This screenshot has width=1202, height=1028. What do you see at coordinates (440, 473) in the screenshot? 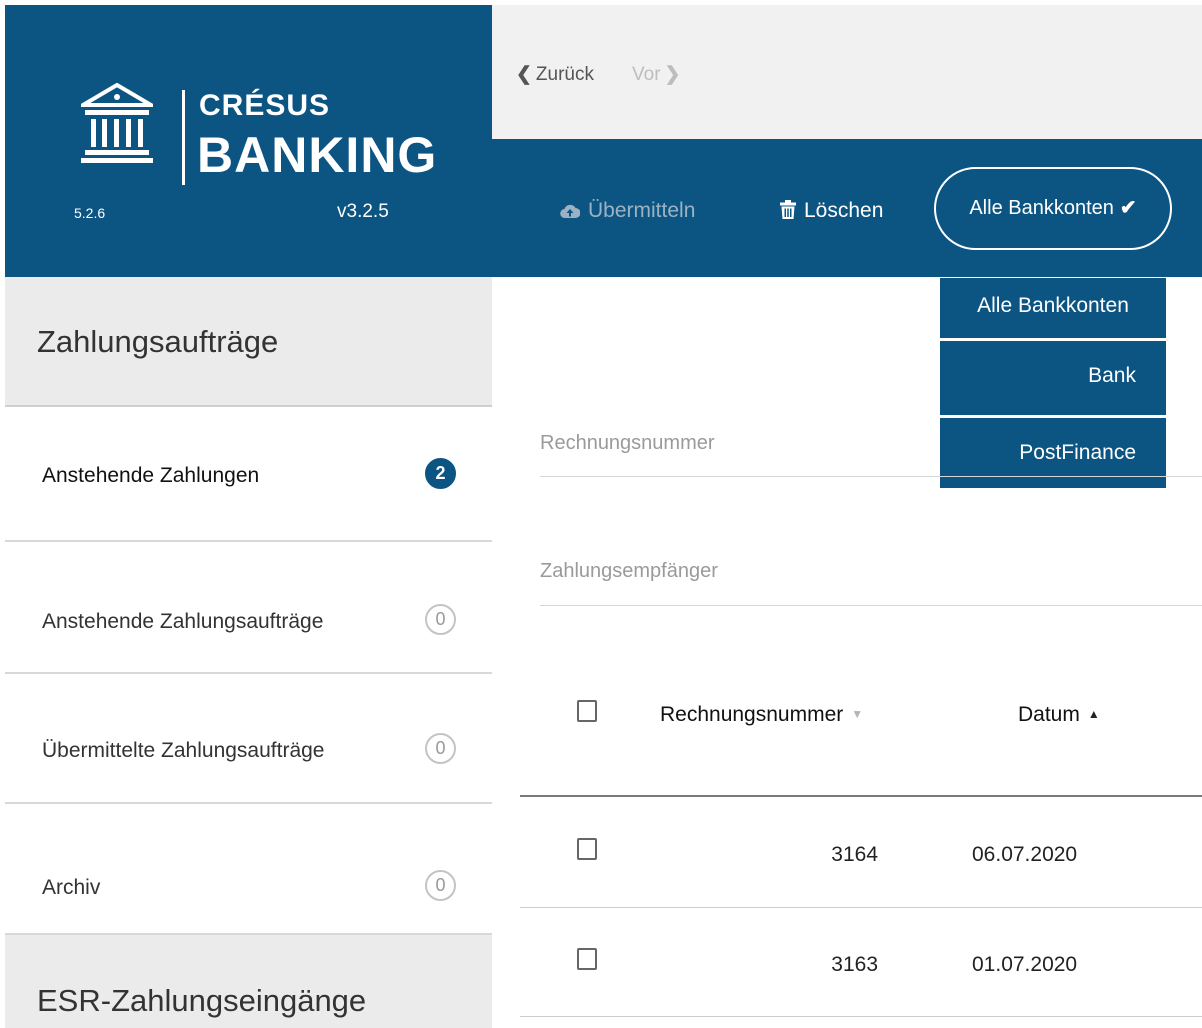
I see `count-badge: 2` at bounding box center [440, 473].